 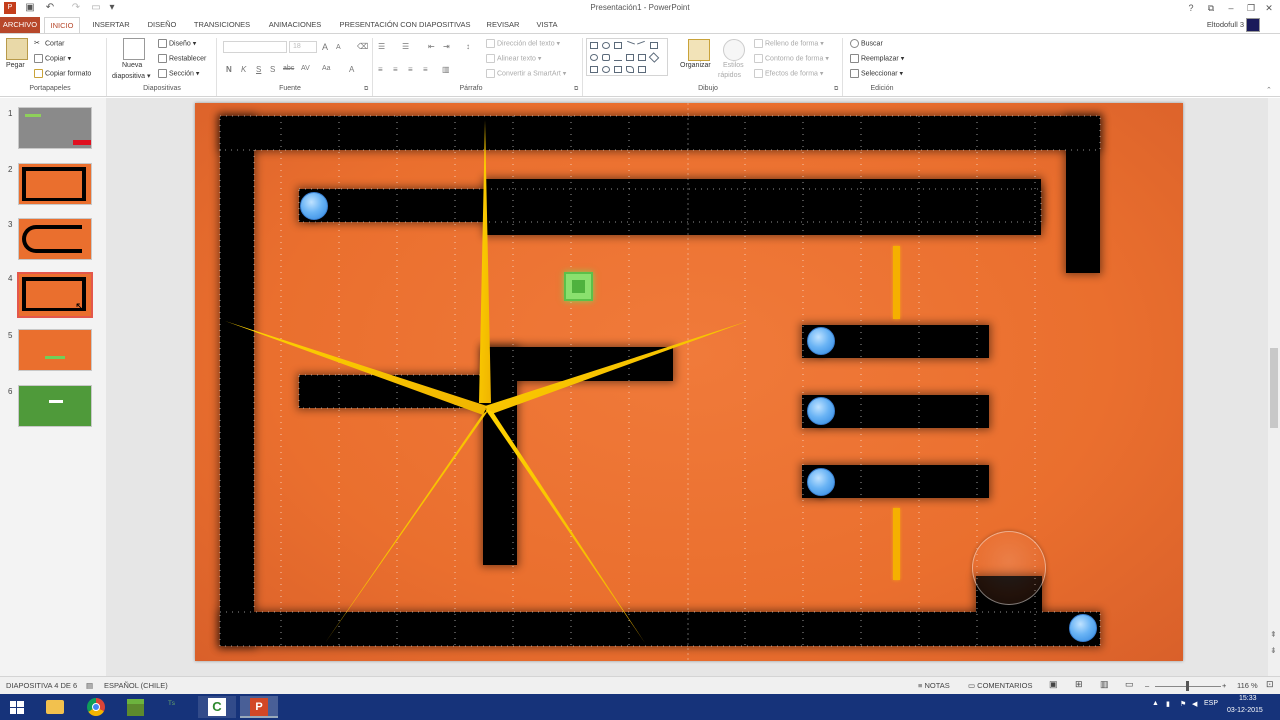 What do you see at coordinates (380, 69) in the screenshot?
I see `align-left-button: ≡` at bounding box center [380, 69].